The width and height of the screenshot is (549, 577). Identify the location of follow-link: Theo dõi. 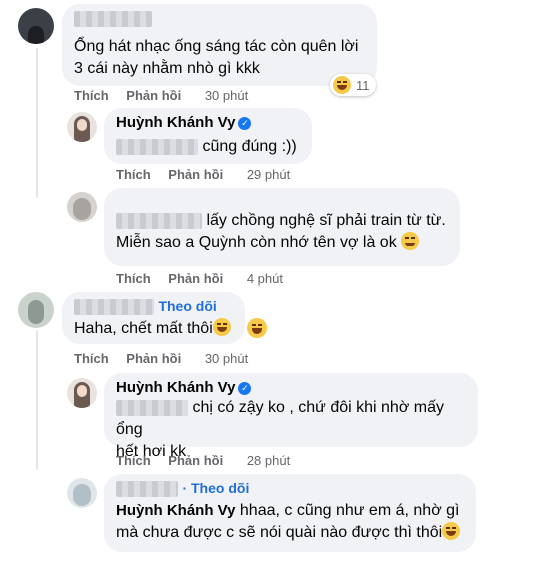
(187, 306).